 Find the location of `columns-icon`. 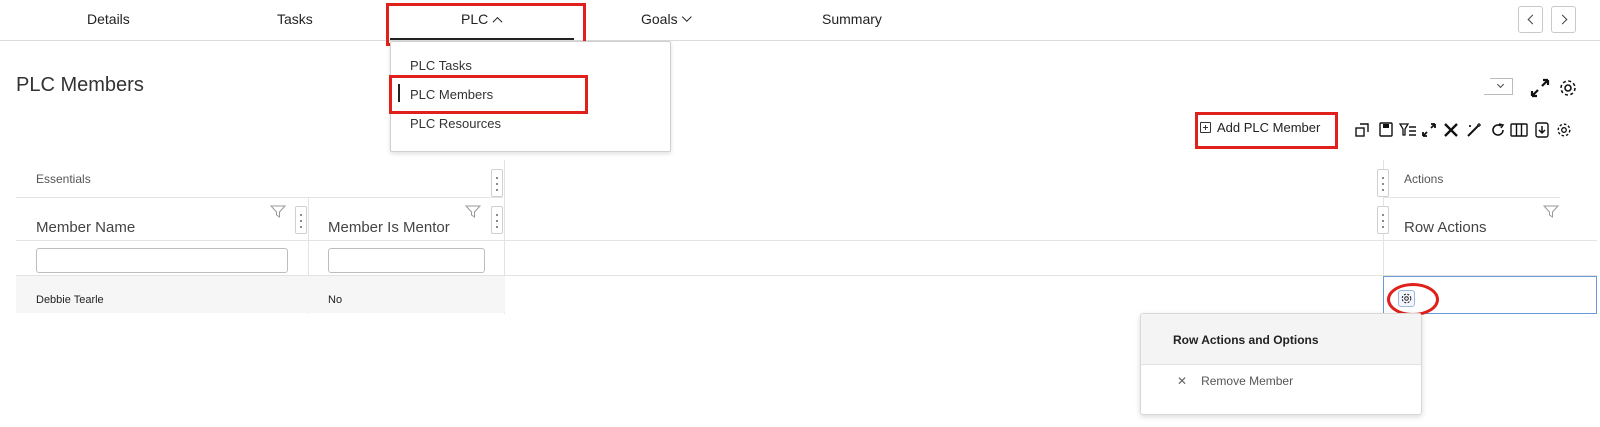

columns-icon is located at coordinates (1519, 130).